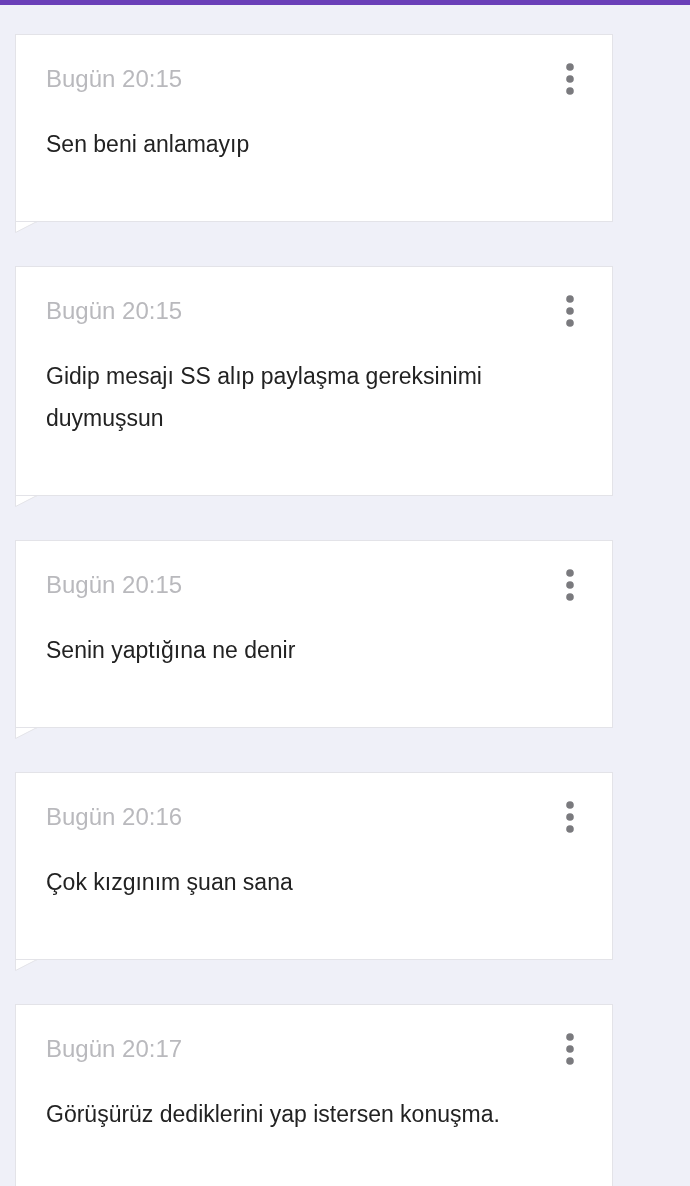 The width and height of the screenshot is (690, 1186). Describe the element at coordinates (114, 817) in the screenshot. I see `message-time: Bugün 20:16` at that location.